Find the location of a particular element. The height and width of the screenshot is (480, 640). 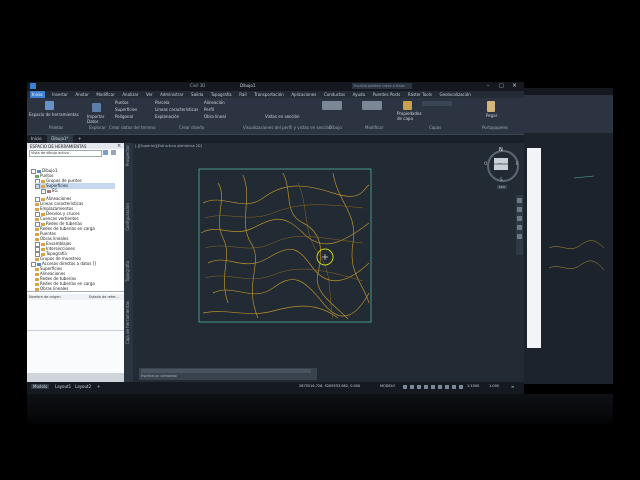

secondary-list-panel is located at coordinates (534, 248).